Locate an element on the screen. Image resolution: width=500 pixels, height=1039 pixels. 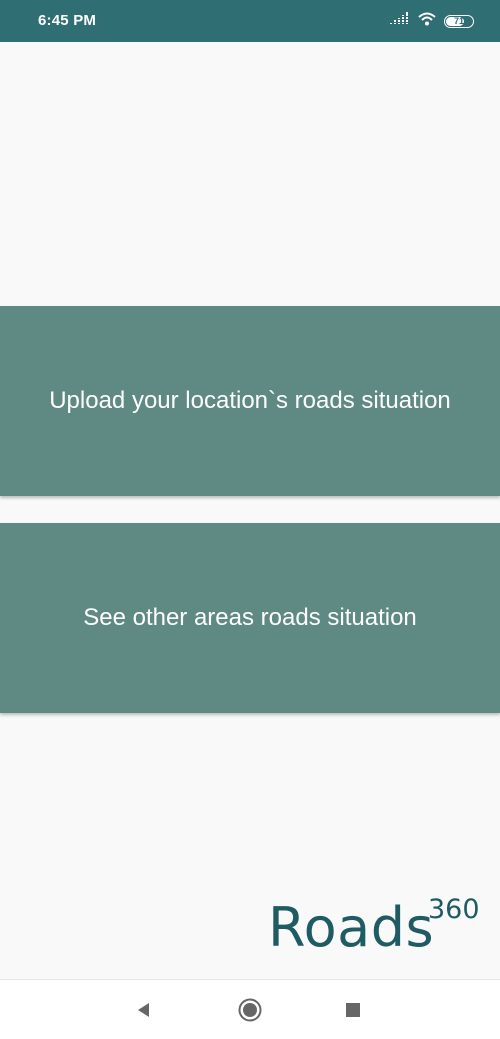
recent-apps-icon is located at coordinates (353, 1010).